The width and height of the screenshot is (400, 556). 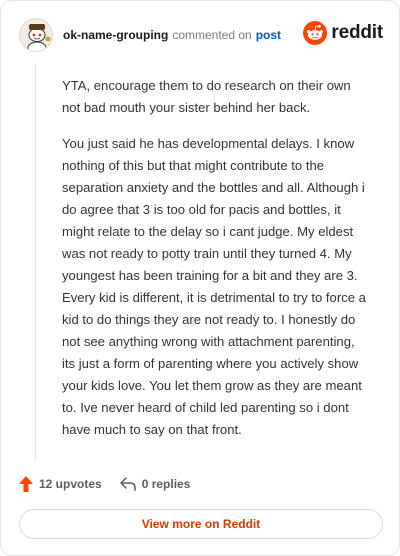 I want to click on reply-count: 0 replies, so click(x=166, y=484).